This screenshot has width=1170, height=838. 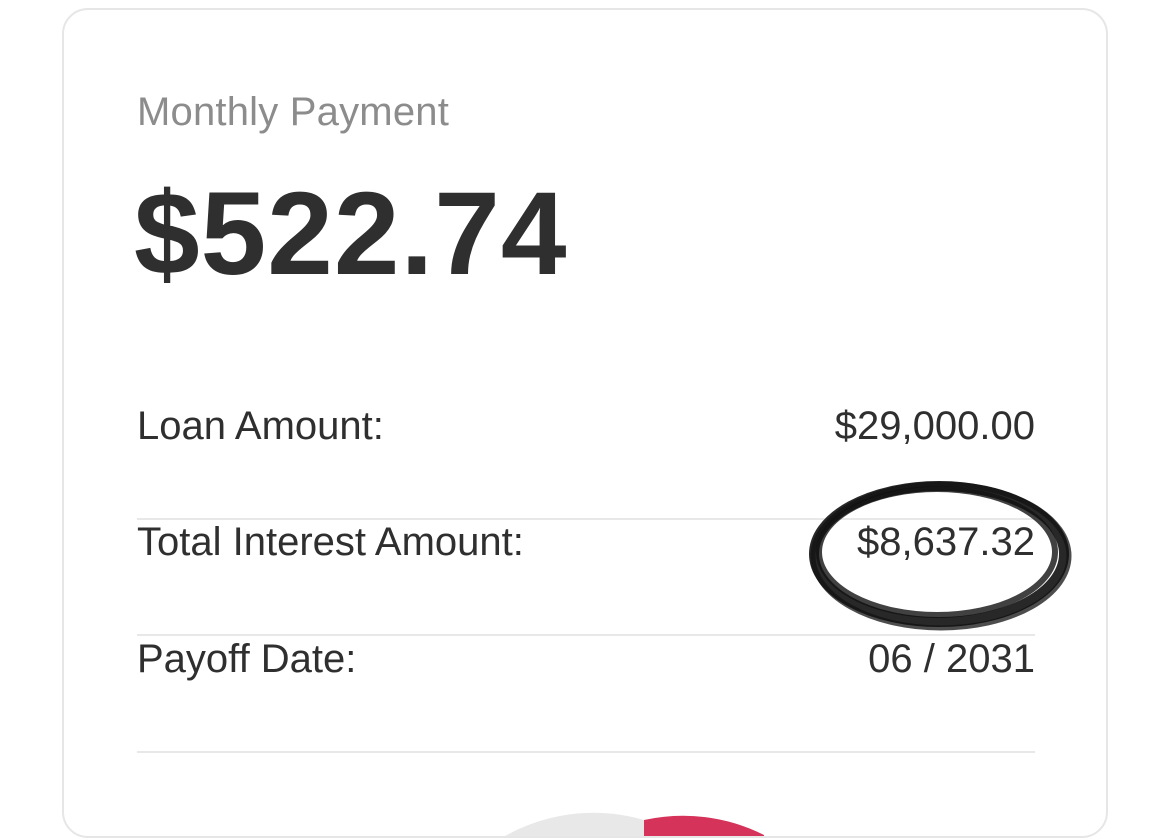 I want to click on pie-slice-interest, so click(x=704, y=825).